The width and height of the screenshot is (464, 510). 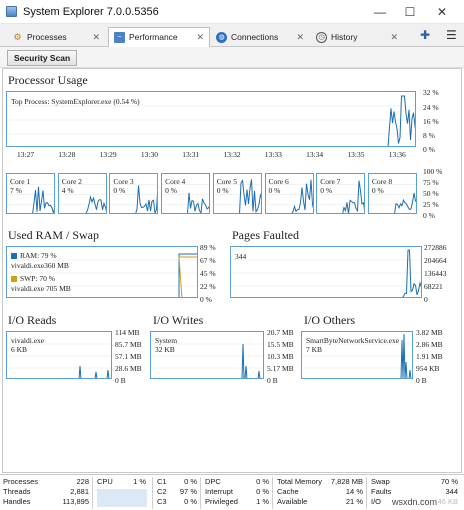 I want to click on y-tick: 1.91 MB, so click(x=429, y=356).